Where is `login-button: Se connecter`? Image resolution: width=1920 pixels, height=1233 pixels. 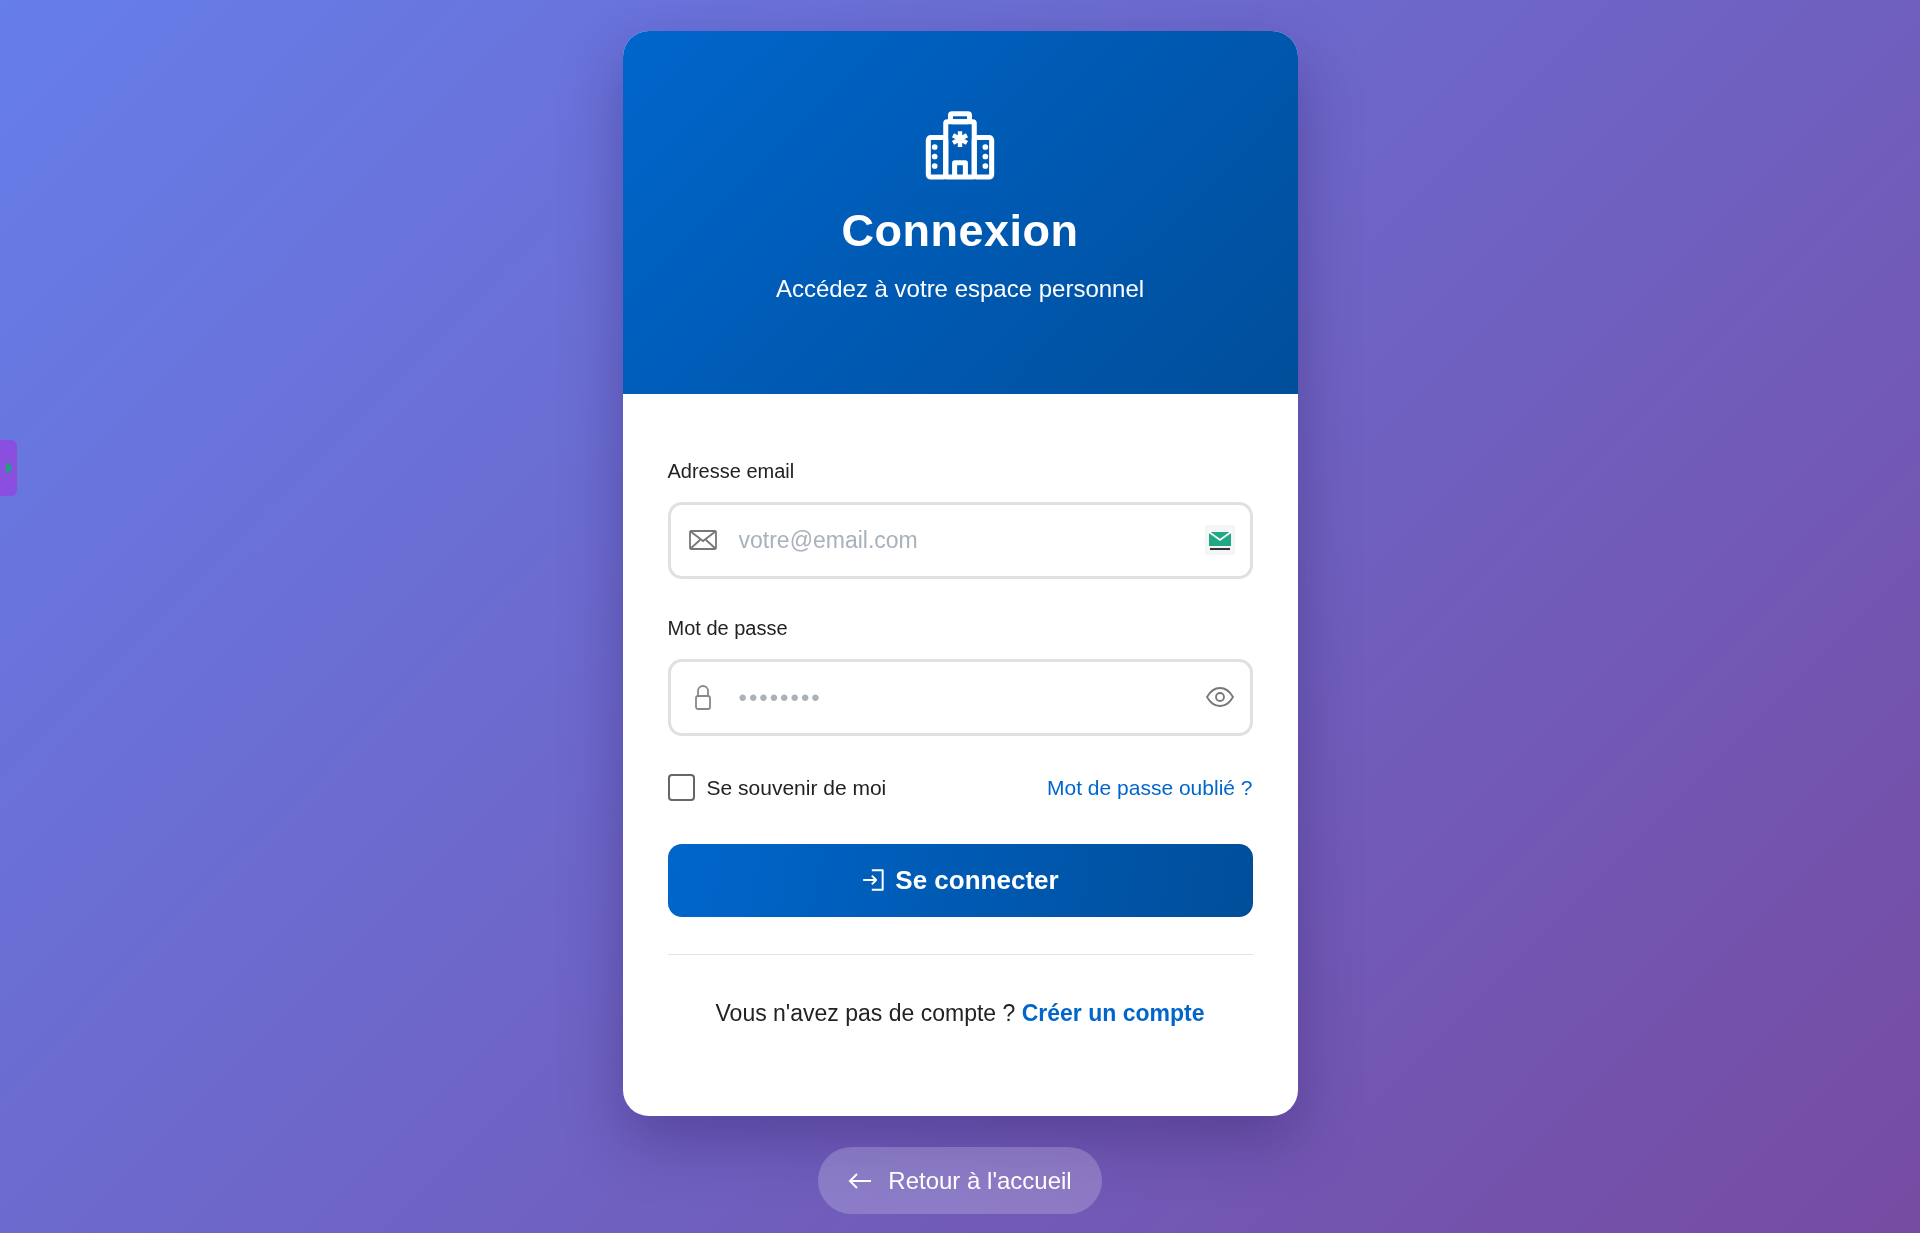
login-button: Se connecter is located at coordinates (960, 880).